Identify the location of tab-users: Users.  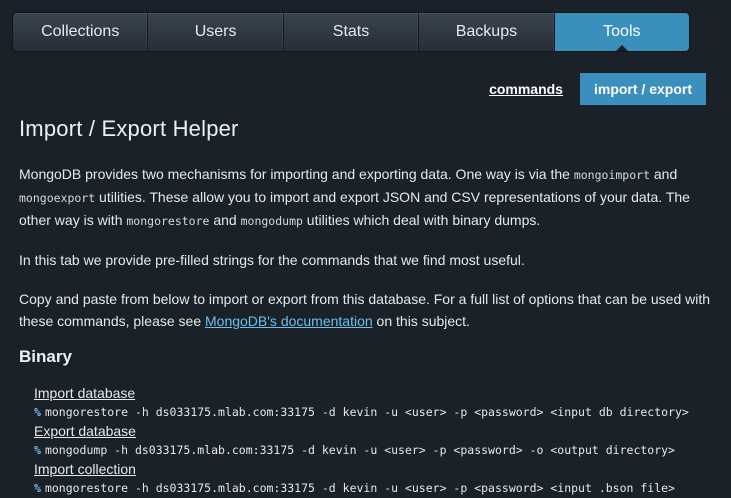
(216, 32).